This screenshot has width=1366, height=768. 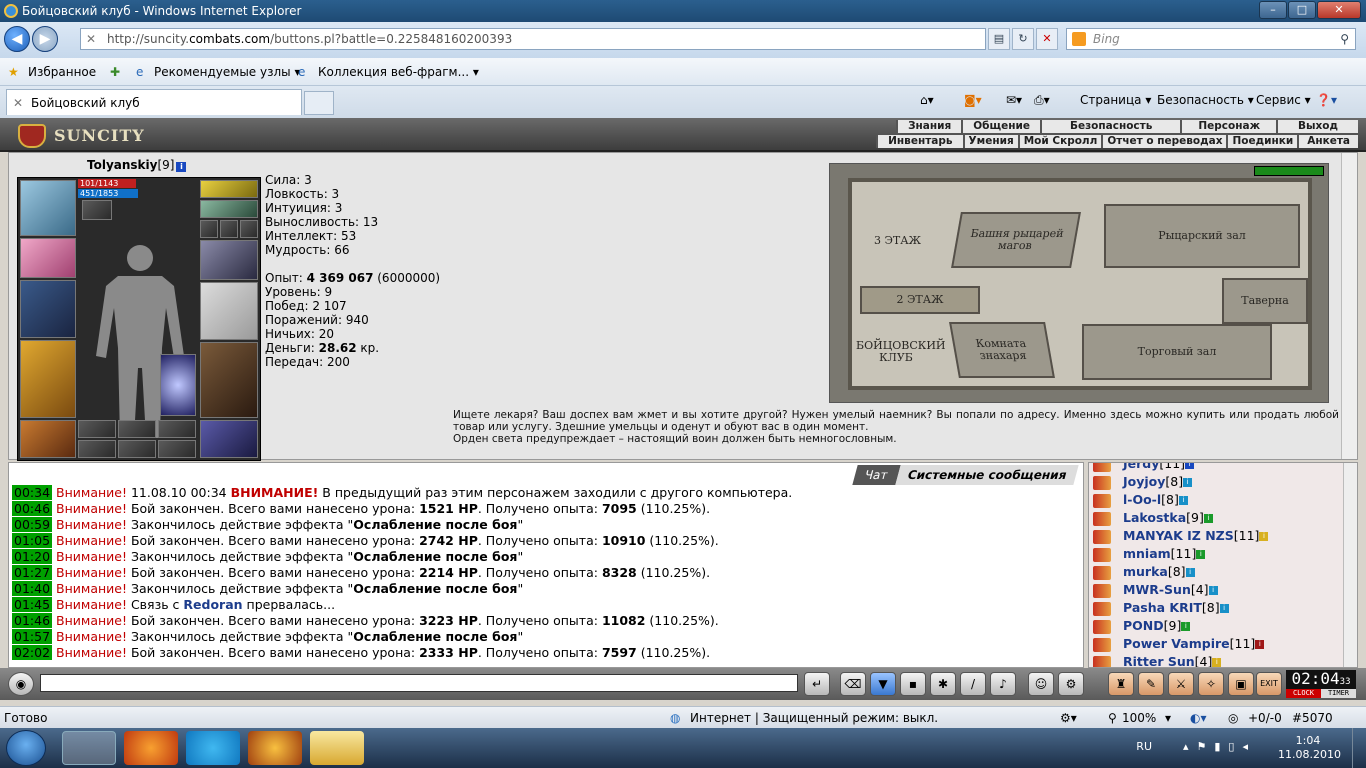 What do you see at coordinates (1154, 517) in the screenshot?
I see `user-name: Lakostka` at bounding box center [1154, 517].